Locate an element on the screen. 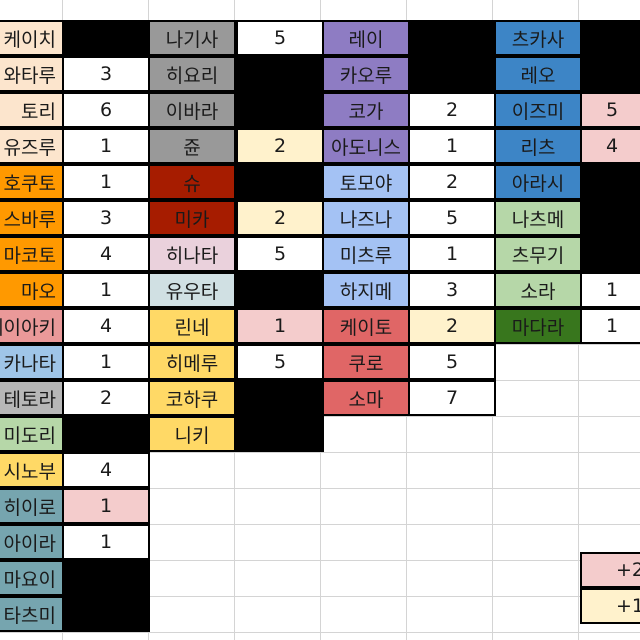  member-name-cell: 히나타 is located at coordinates (192, 254).